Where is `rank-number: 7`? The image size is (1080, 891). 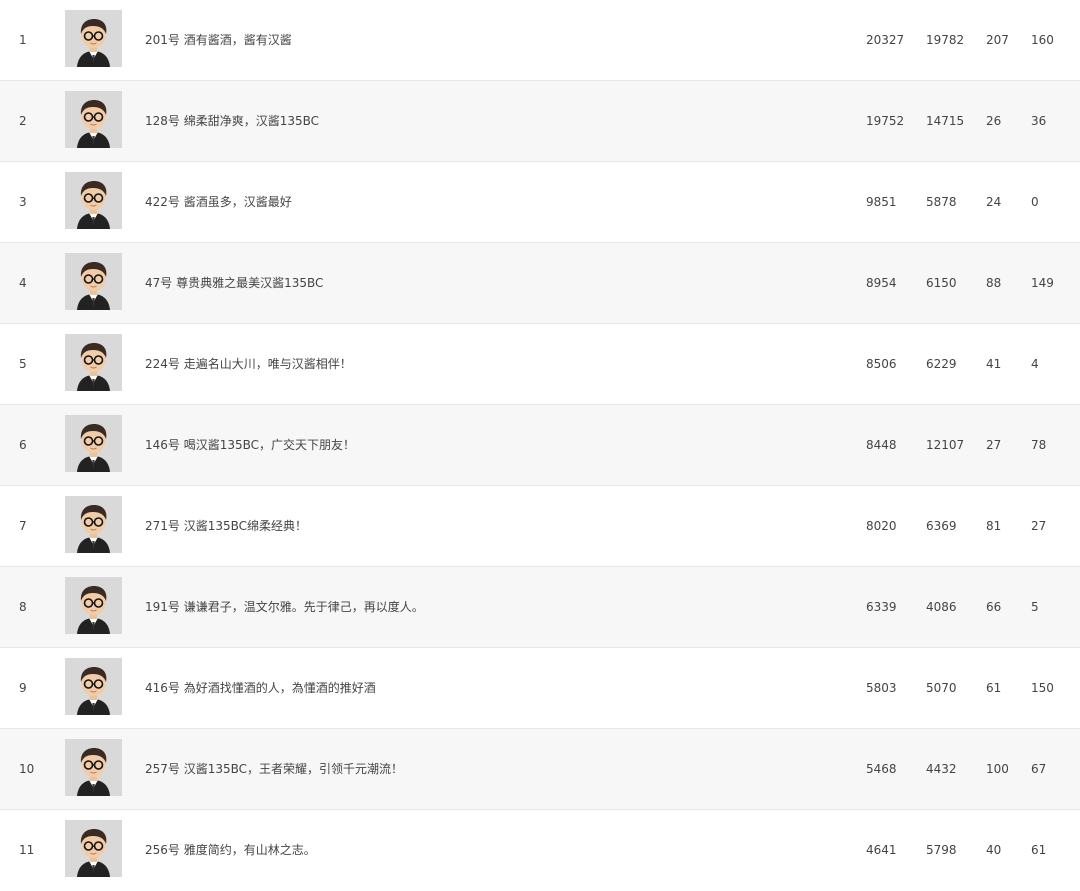
rank-number: 7 is located at coordinates (23, 526).